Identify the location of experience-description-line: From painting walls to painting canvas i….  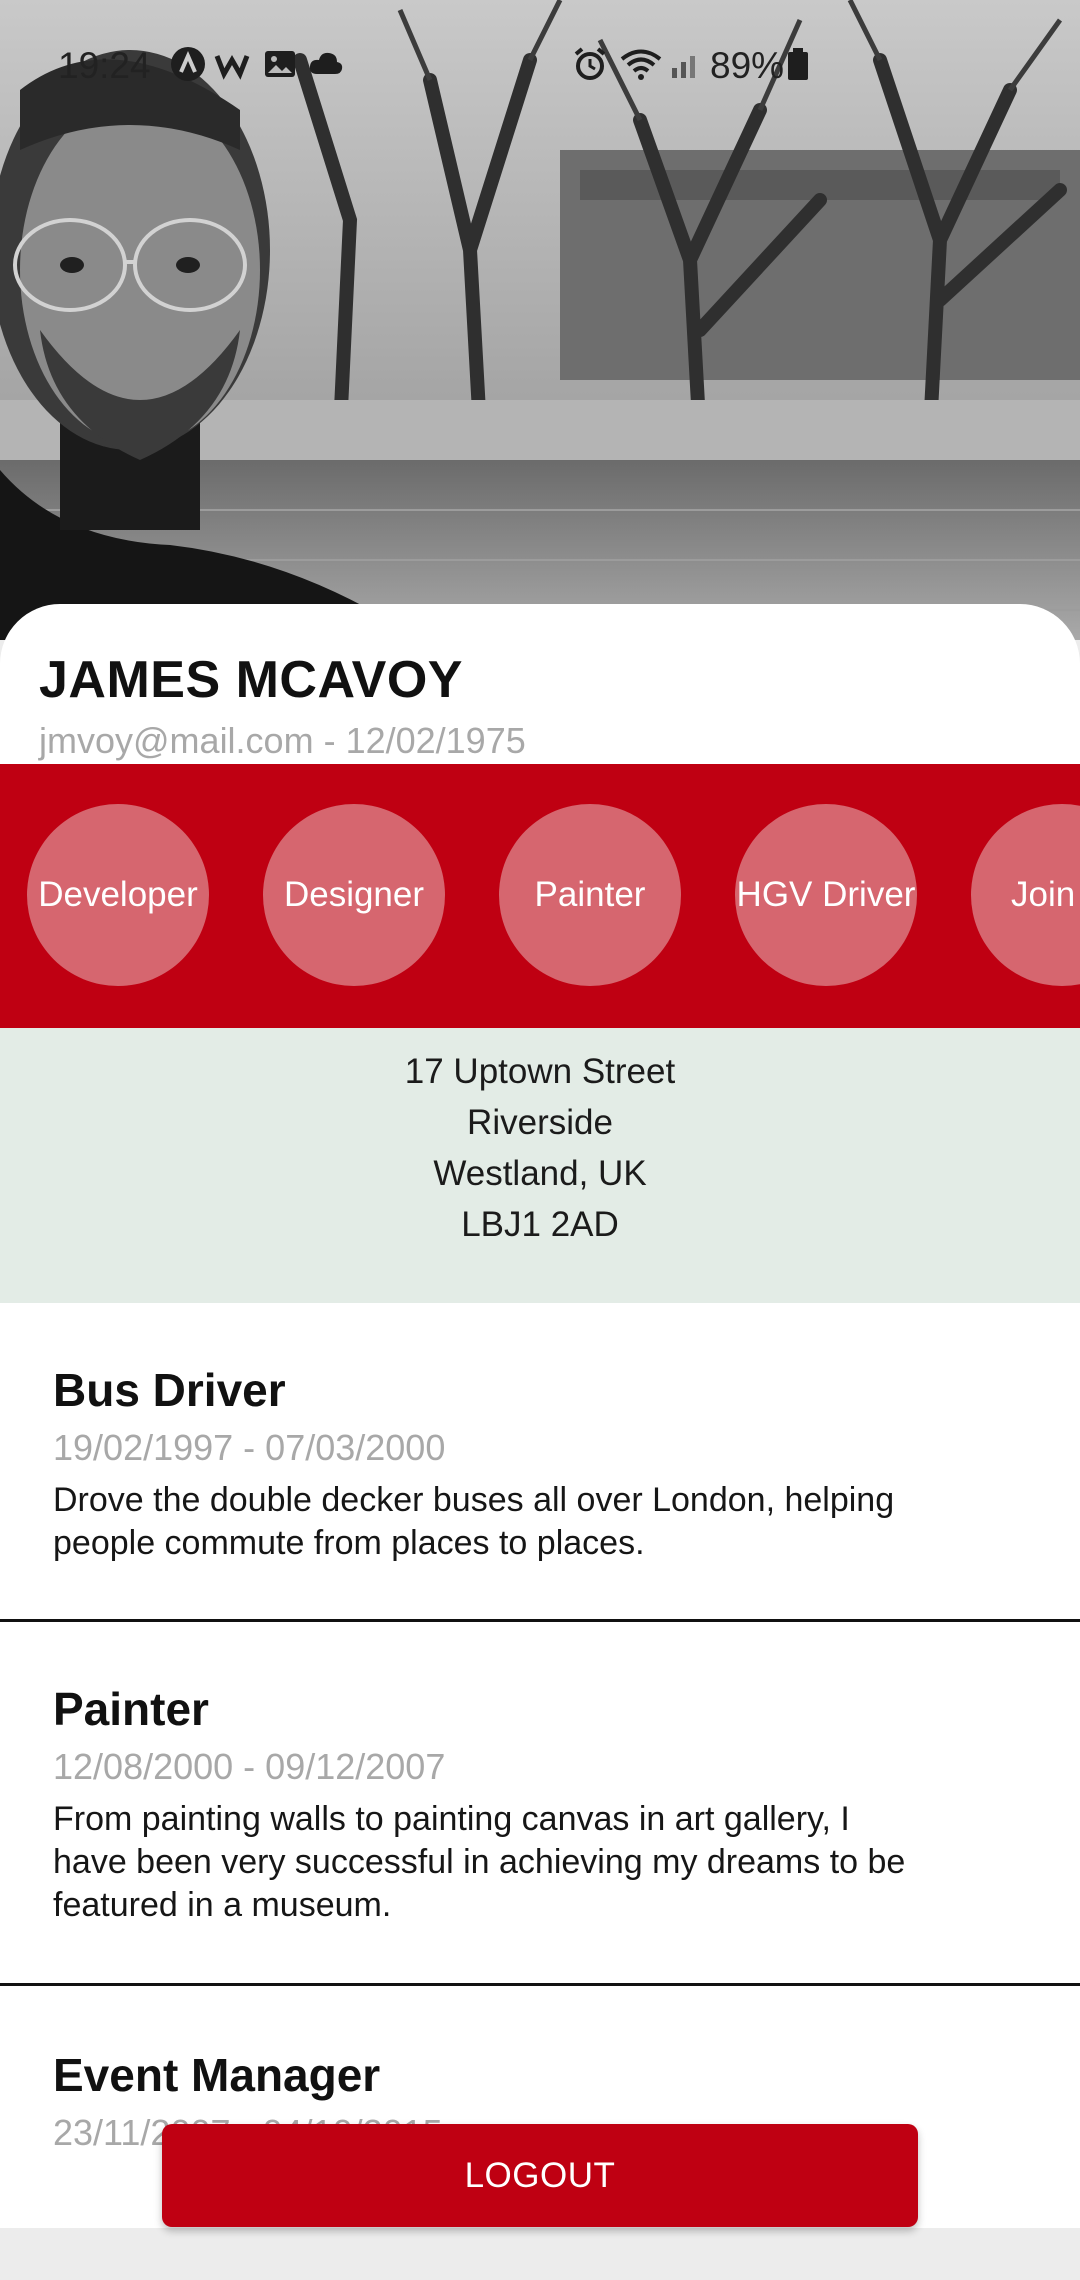
(451, 1819).